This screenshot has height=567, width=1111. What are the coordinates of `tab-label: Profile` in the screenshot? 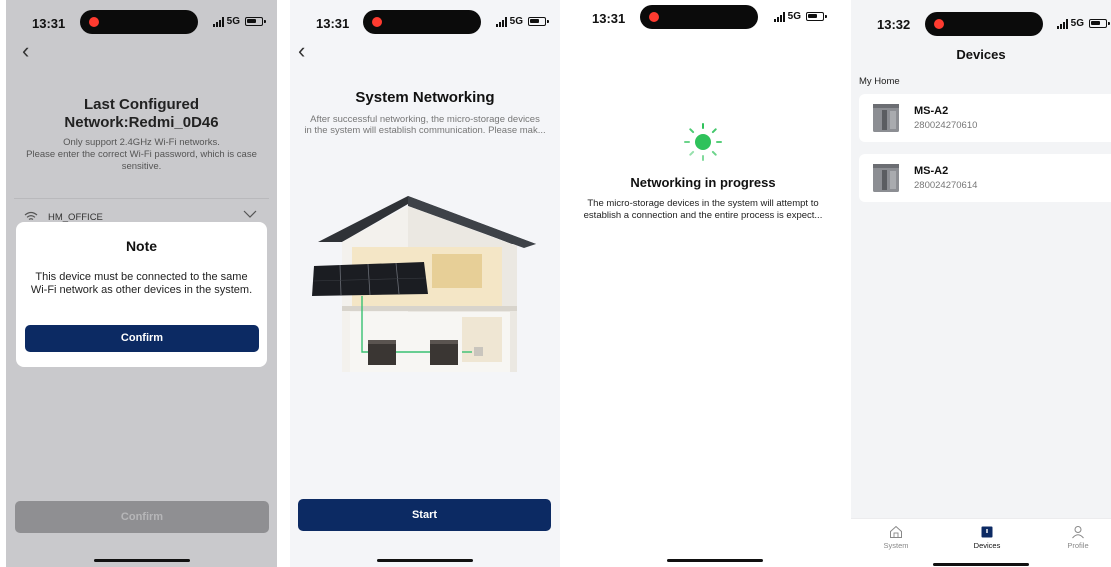 It's located at (1078, 545).